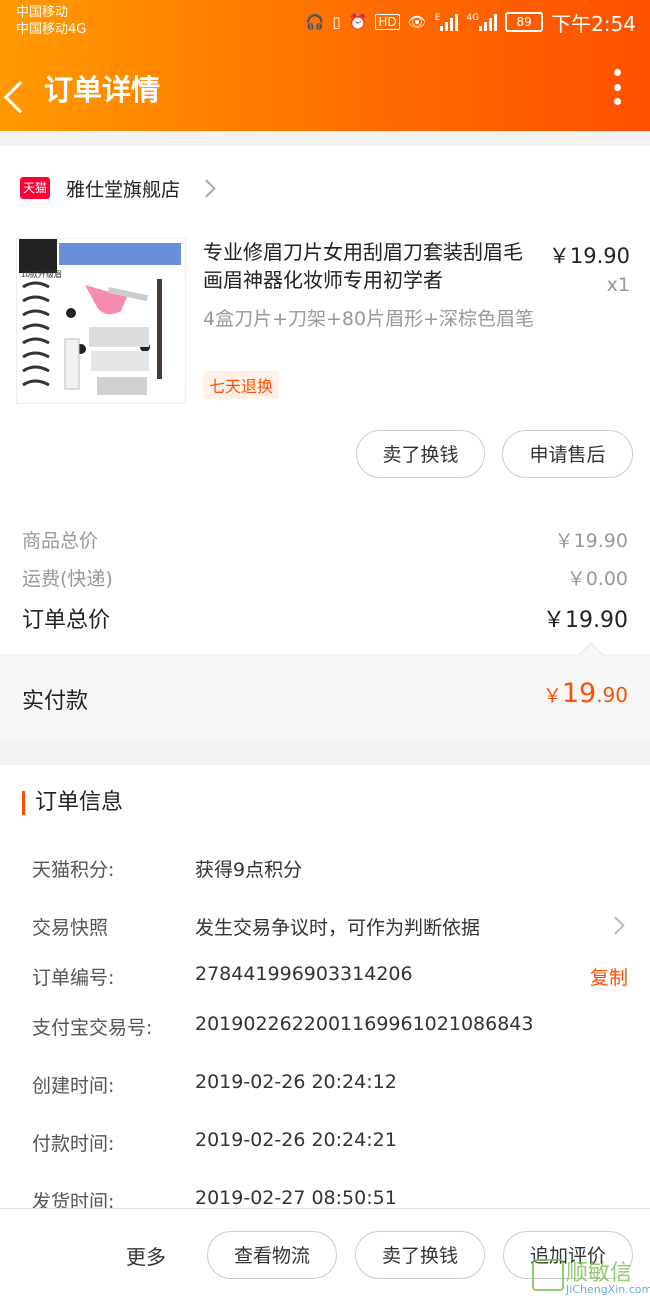  Describe the element at coordinates (482, 22) in the screenshot. I see `signal-4g-icon: 4G` at that location.